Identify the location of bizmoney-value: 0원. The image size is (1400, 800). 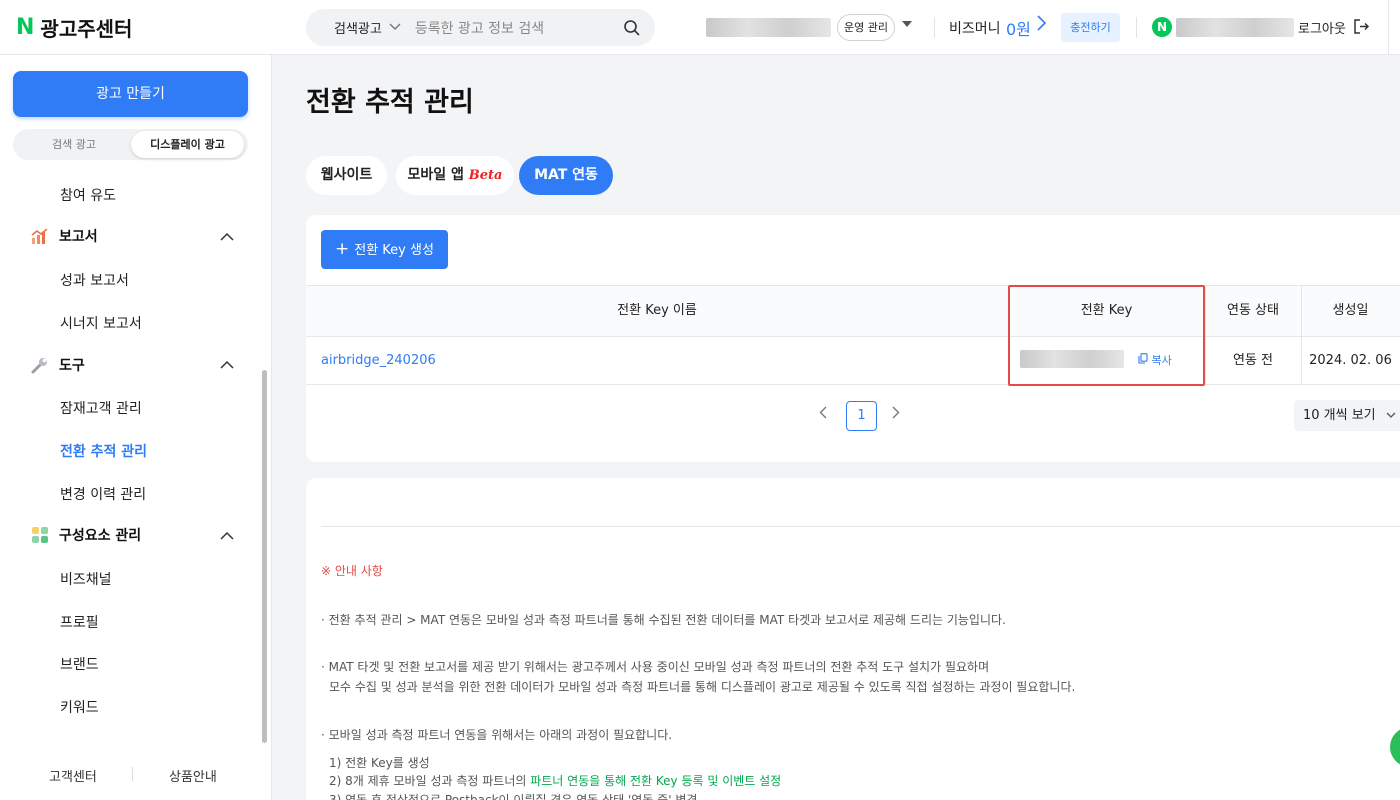
(1018, 28).